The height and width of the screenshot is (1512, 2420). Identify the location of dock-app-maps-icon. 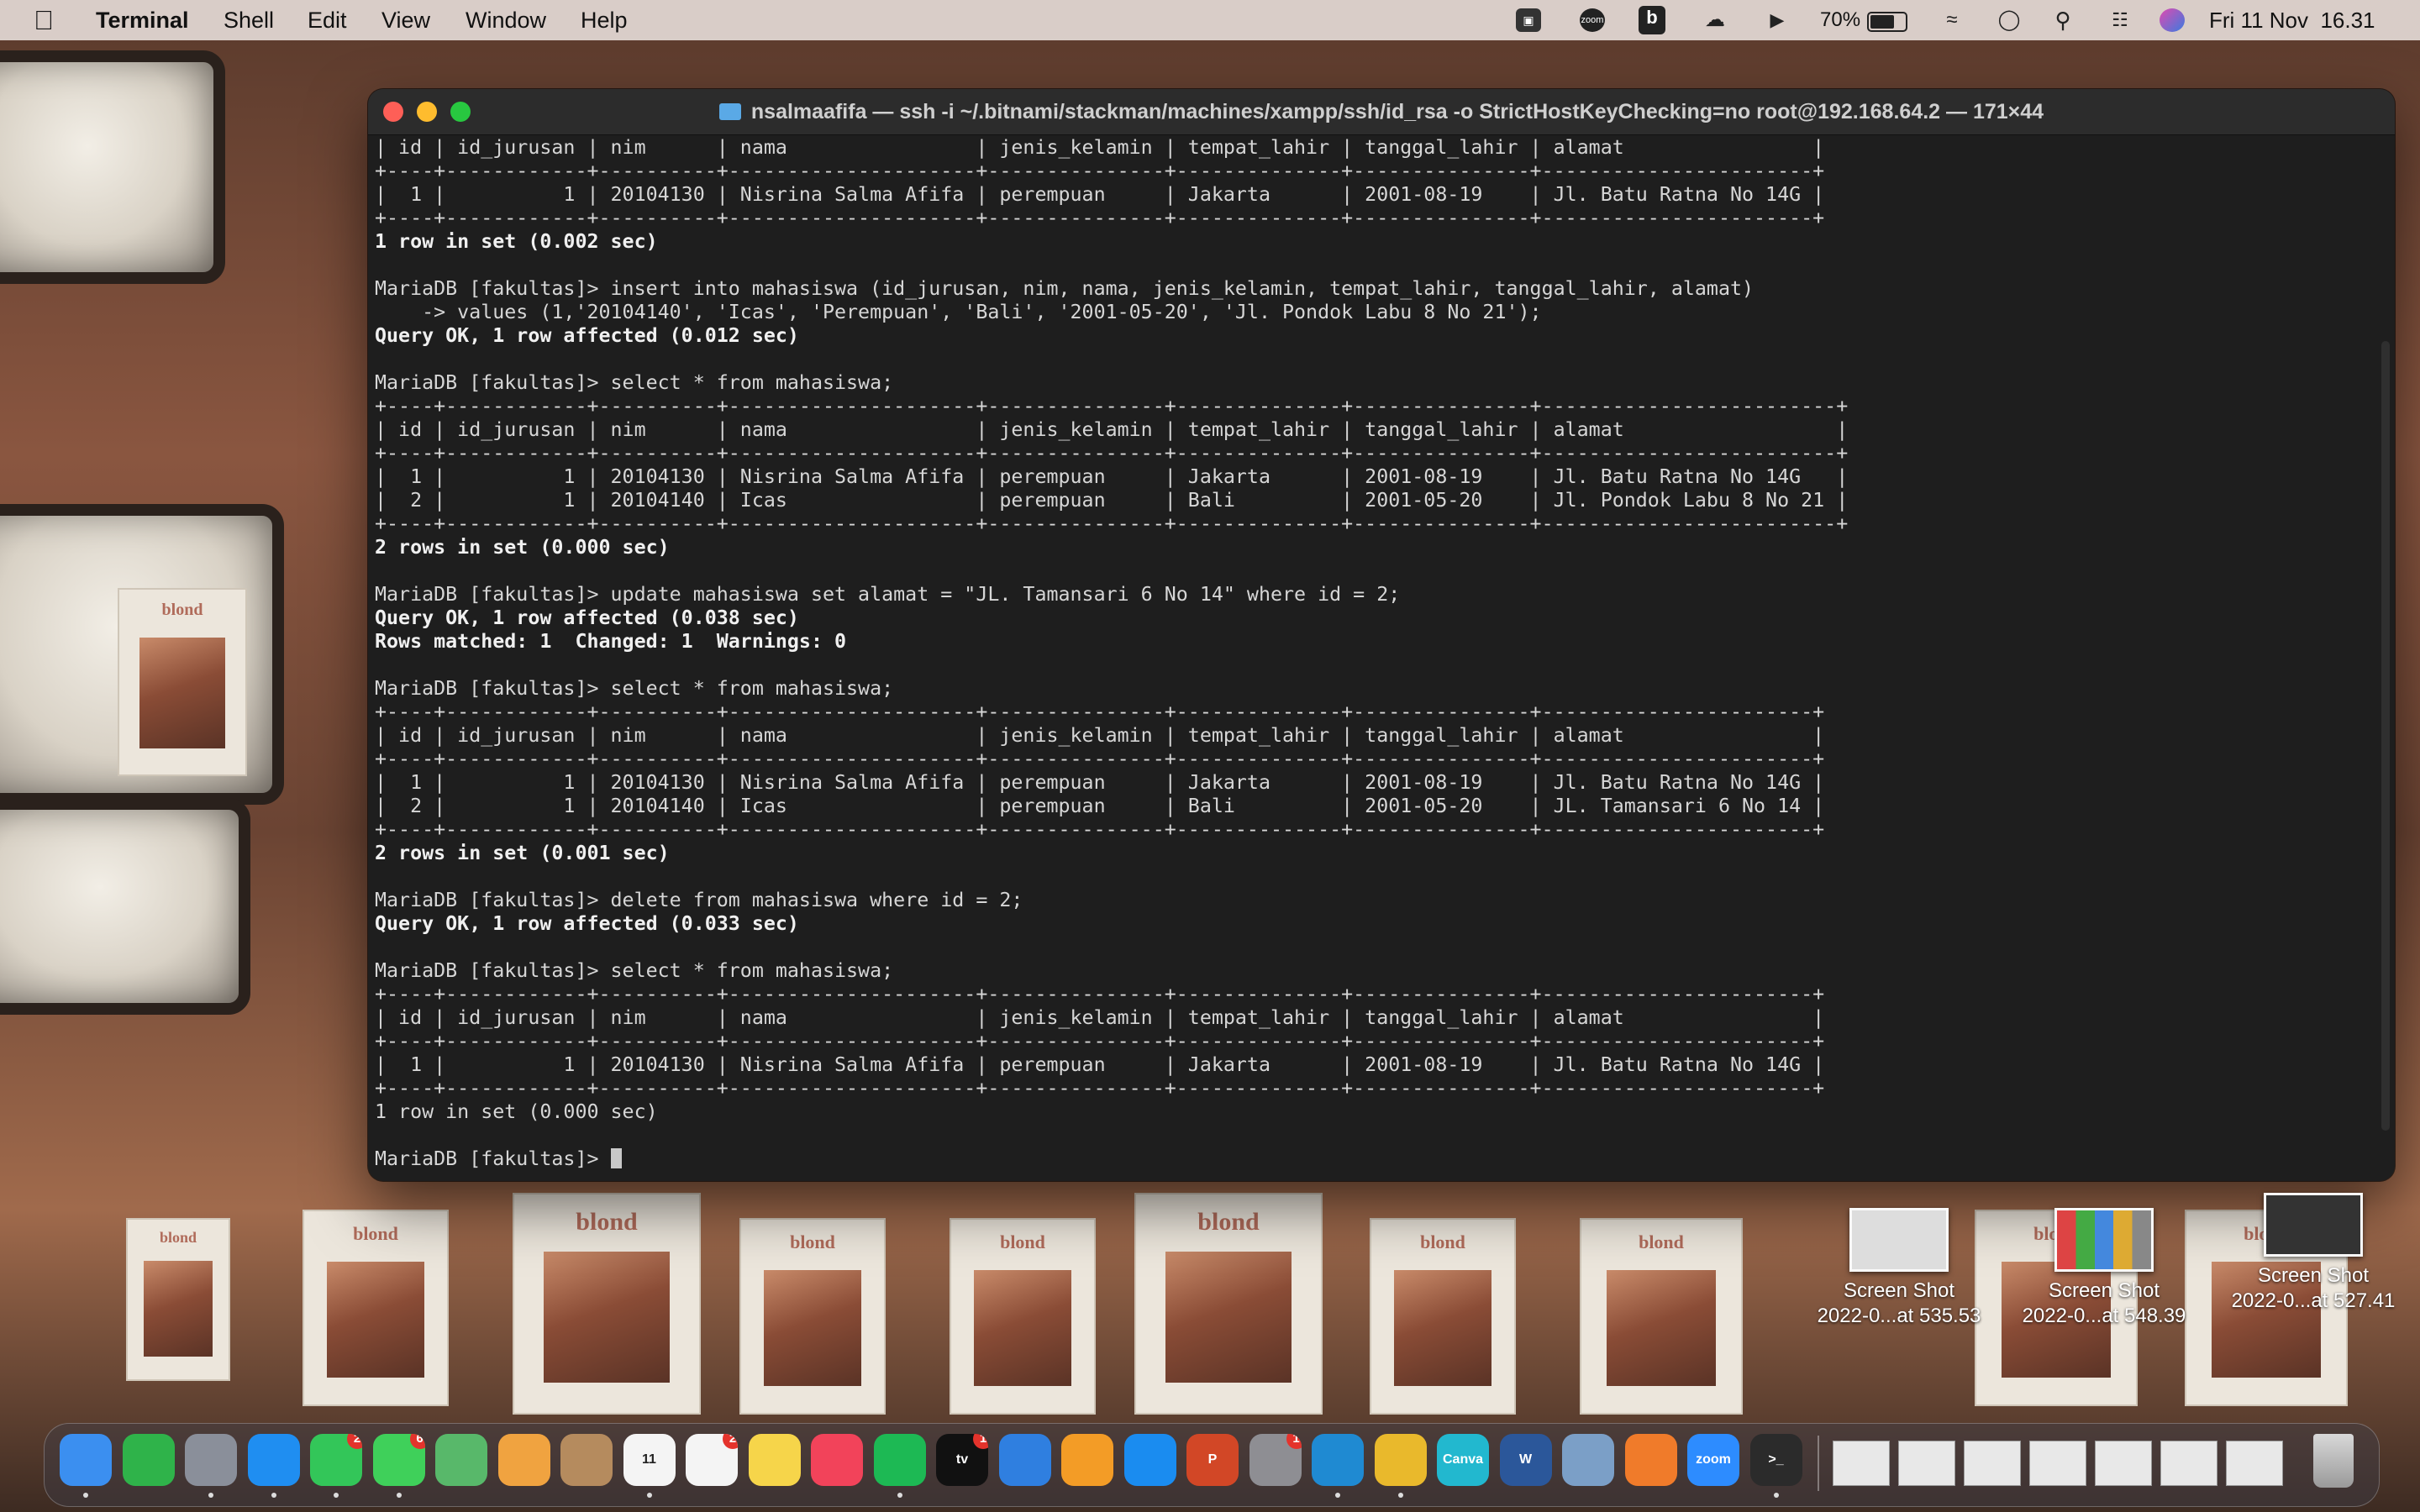
(461, 1460).